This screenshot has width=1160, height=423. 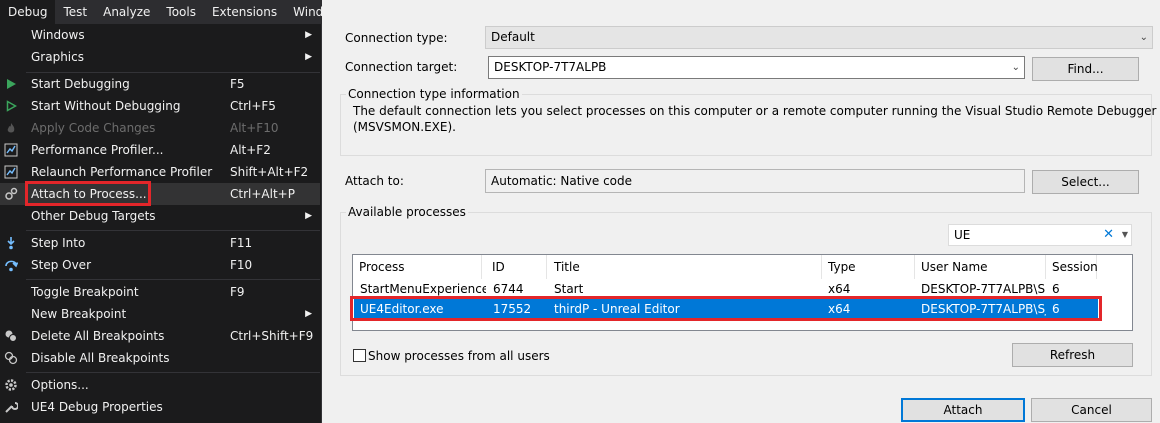 I want to click on process-filter-input: UE ✕ ▼, so click(x=1040, y=235).